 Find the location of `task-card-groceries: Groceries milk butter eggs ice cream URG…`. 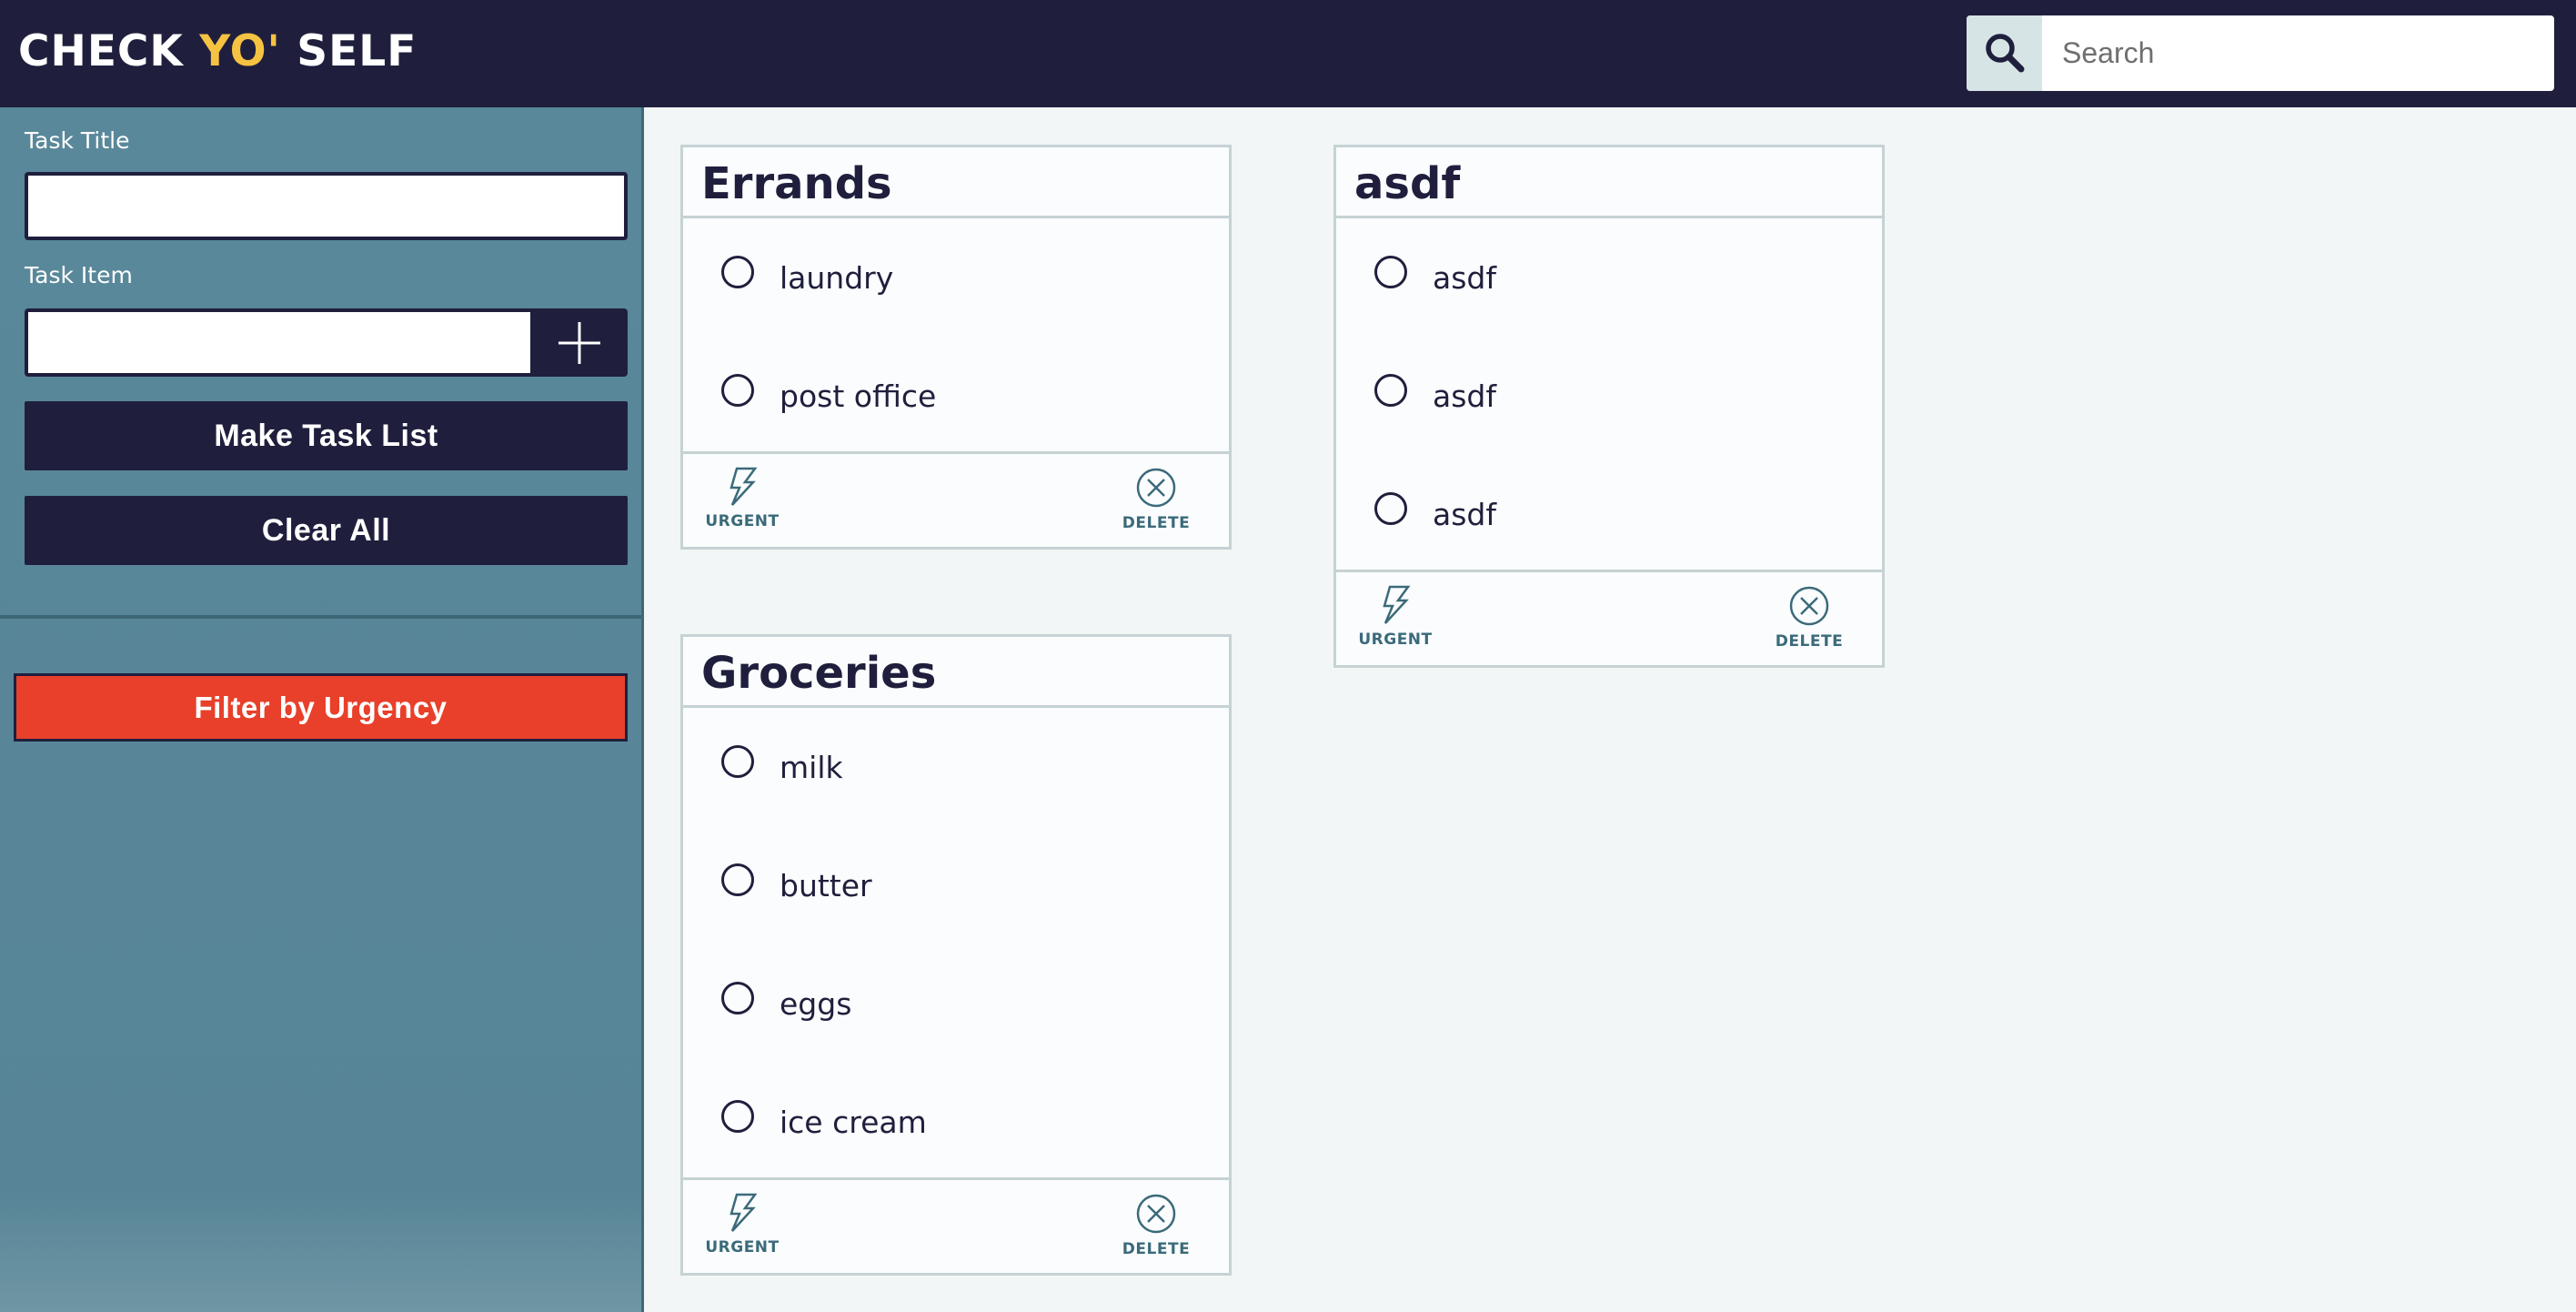

task-card-groceries: Groceries milk butter eggs ice cream URG… is located at coordinates (956, 955).